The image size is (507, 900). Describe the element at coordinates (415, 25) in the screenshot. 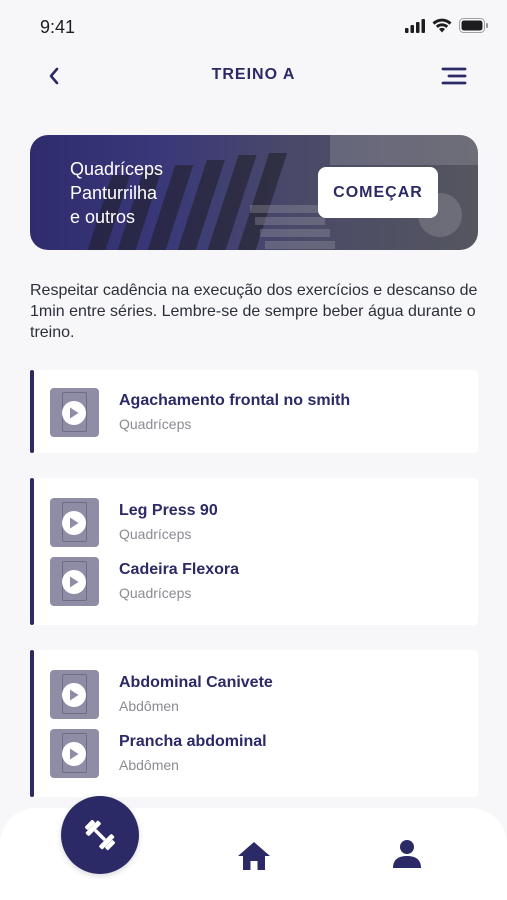

I see `signal-icon` at that location.